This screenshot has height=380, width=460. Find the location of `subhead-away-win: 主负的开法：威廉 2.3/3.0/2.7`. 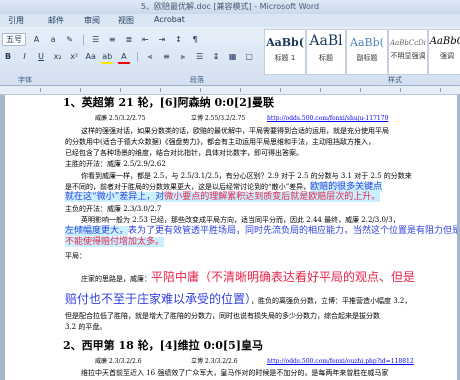

subhead-away-win: 主负的开法：威廉 2.3/3.0/2.7 is located at coordinates (113, 209).